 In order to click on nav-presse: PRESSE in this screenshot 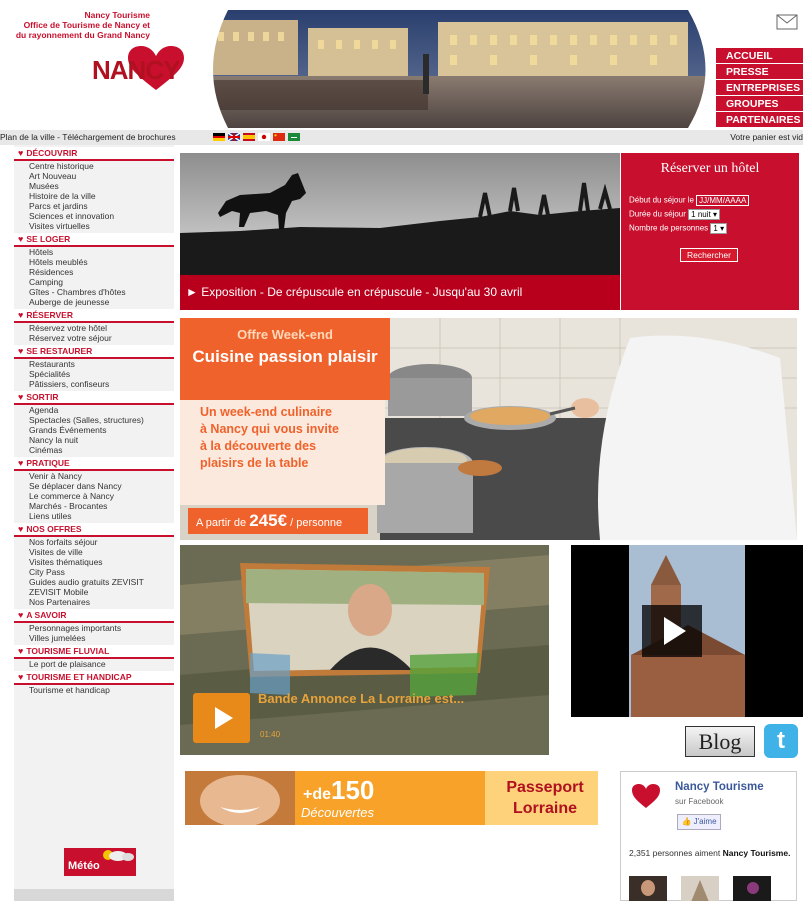, I will do `click(759, 72)`.